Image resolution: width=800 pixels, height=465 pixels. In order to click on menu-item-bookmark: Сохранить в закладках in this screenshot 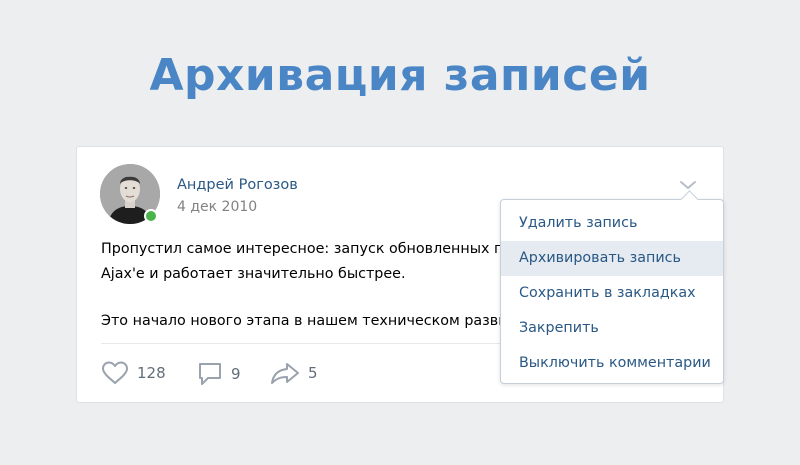, I will do `click(612, 293)`.